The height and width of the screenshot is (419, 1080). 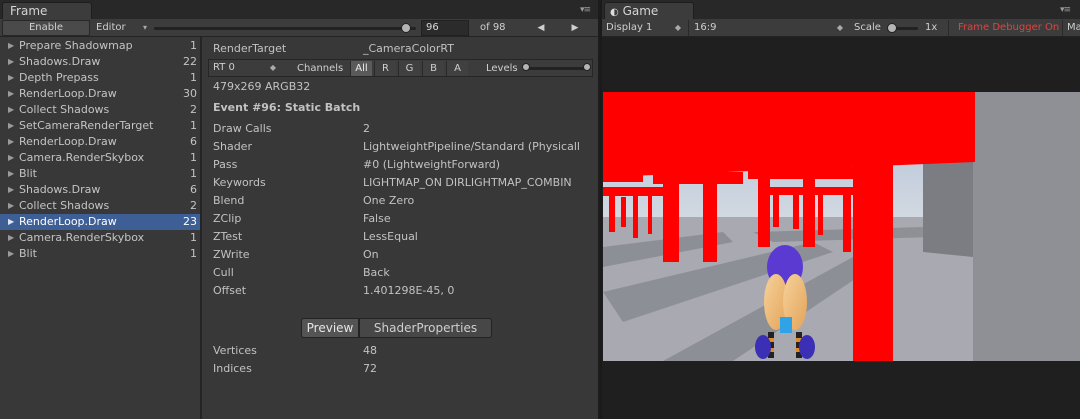 What do you see at coordinates (100, 94) in the screenshot?
I see `event-row: ▶ RenderLoop.Draw 30` at bounding box center [100, 94].